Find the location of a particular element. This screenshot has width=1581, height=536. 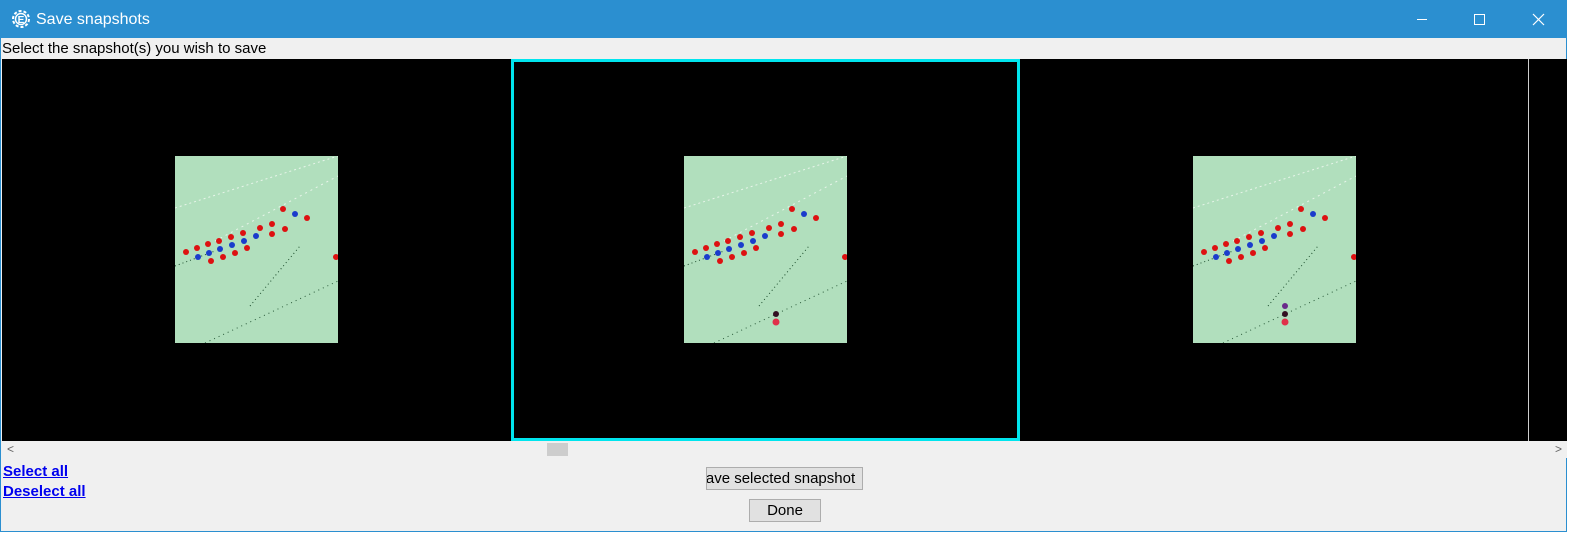

maximize-button is located at coordinates (1480, 19).